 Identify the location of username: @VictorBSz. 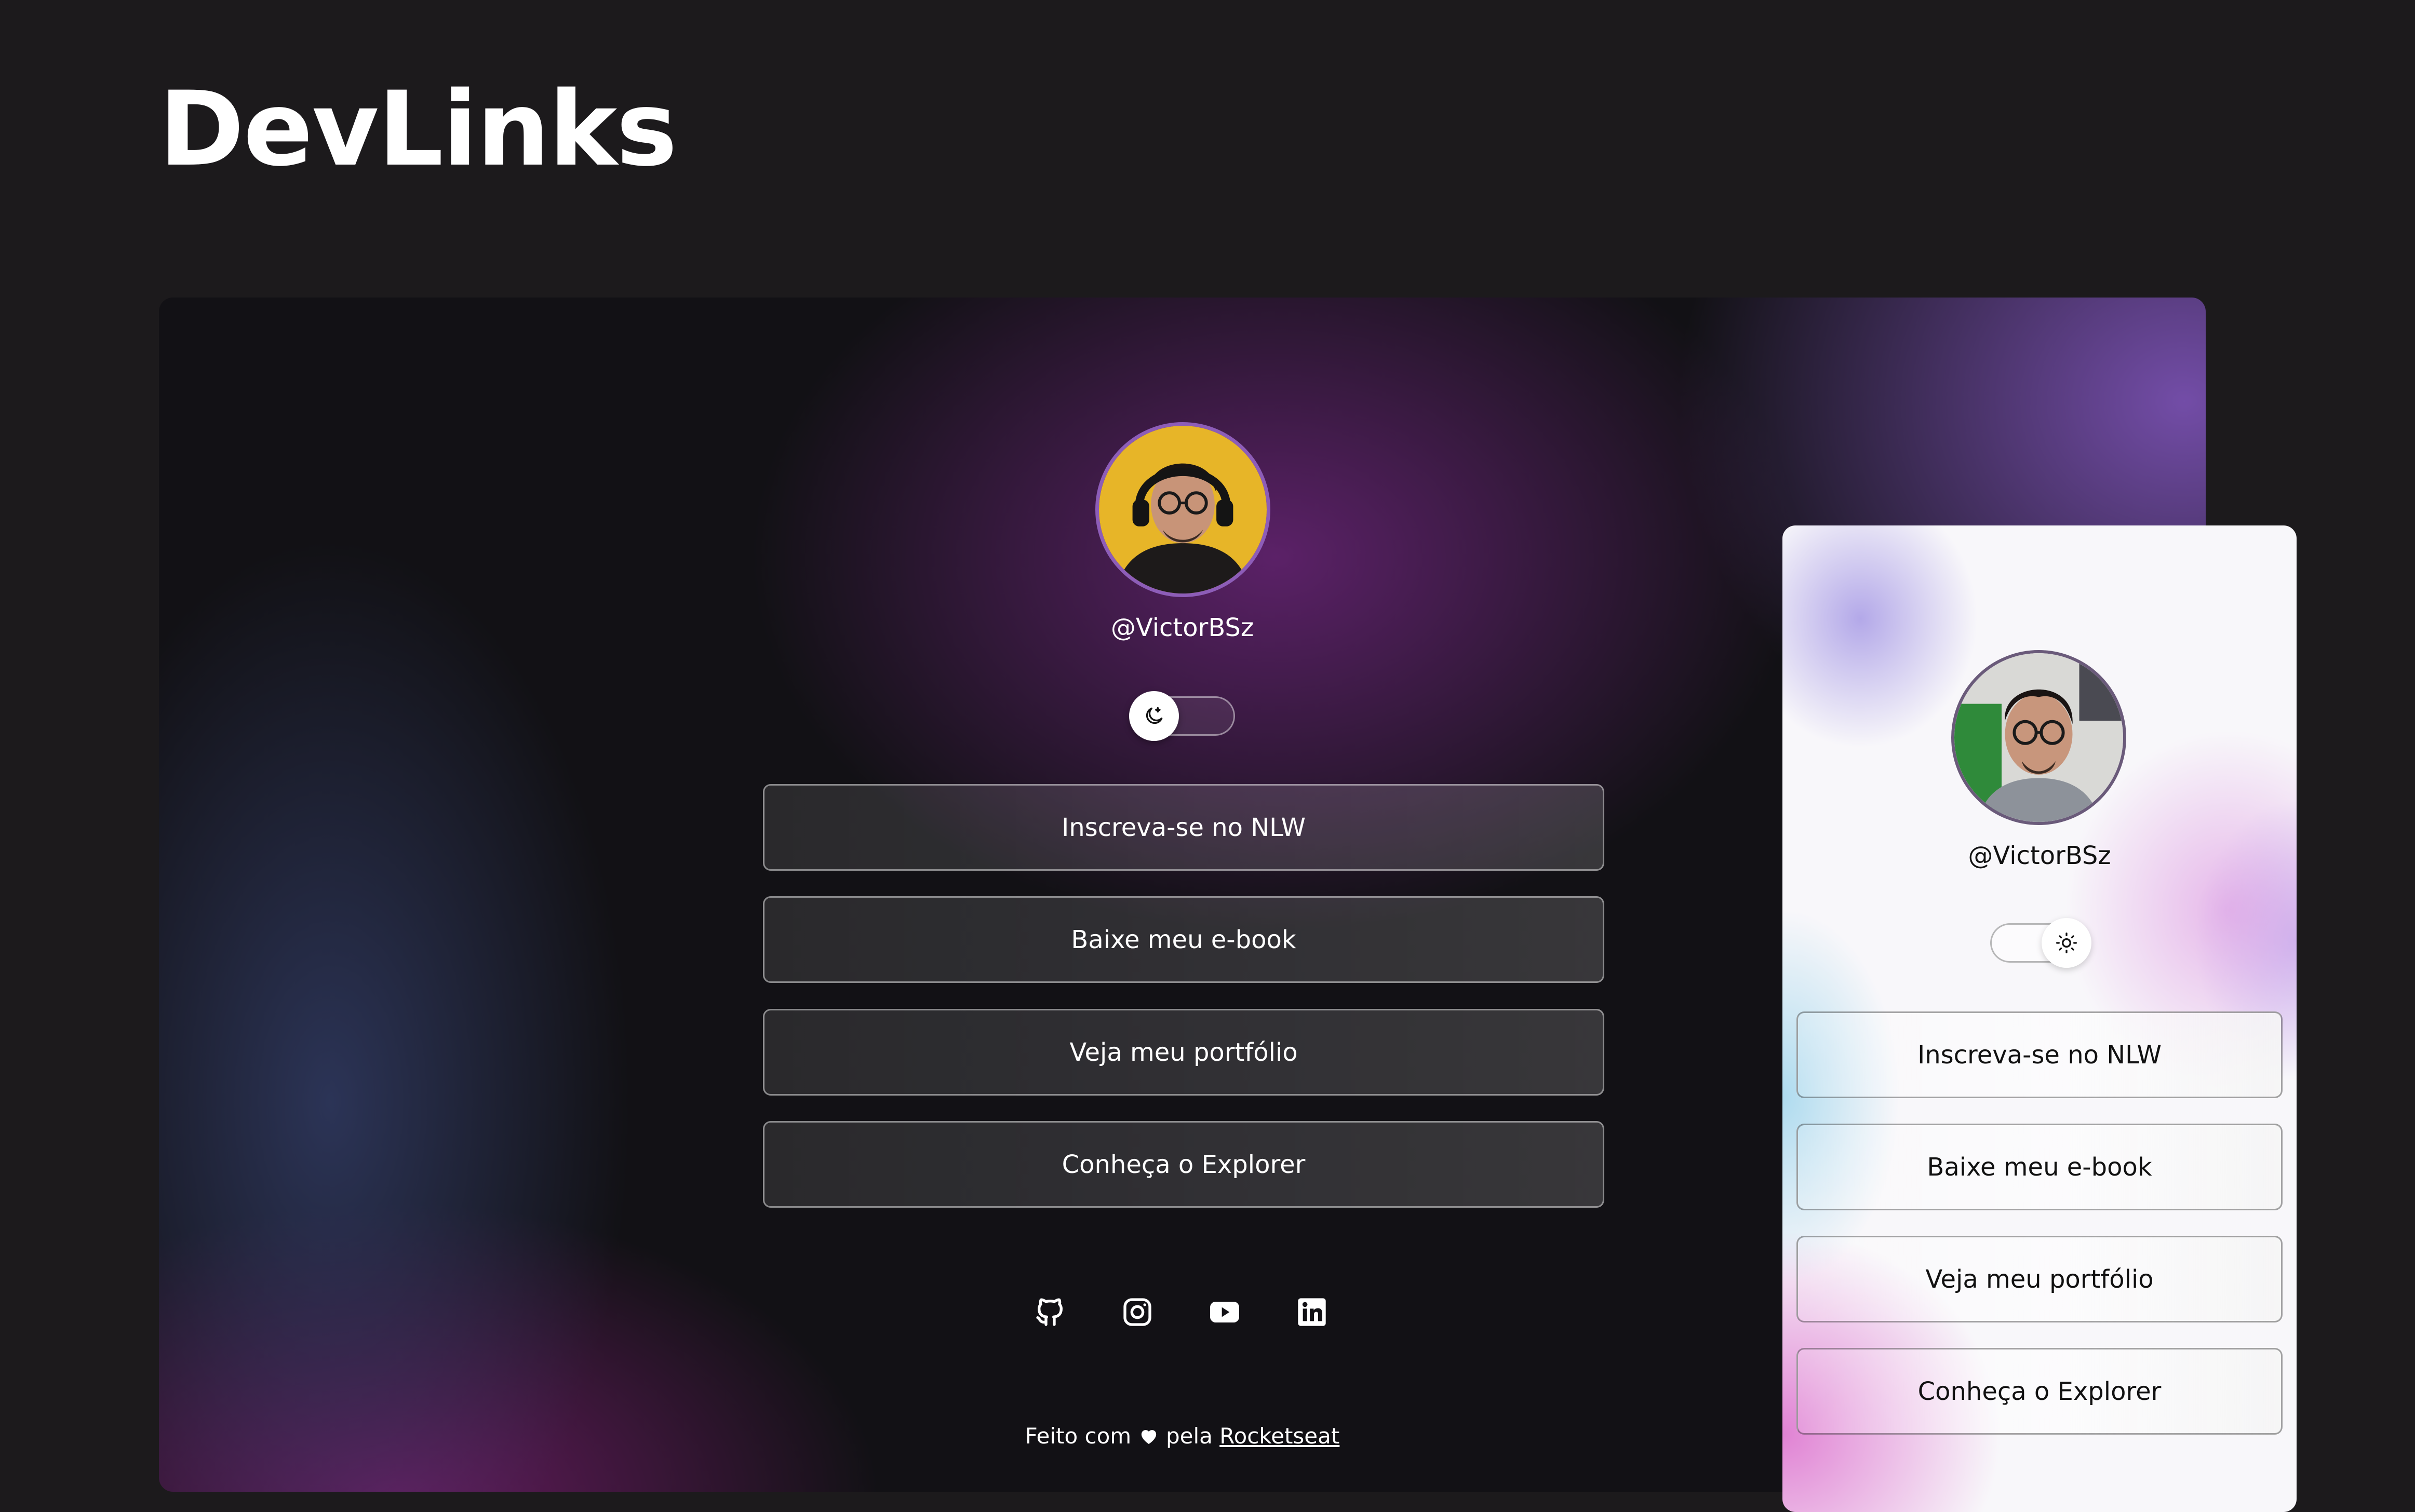
(2040, 855).